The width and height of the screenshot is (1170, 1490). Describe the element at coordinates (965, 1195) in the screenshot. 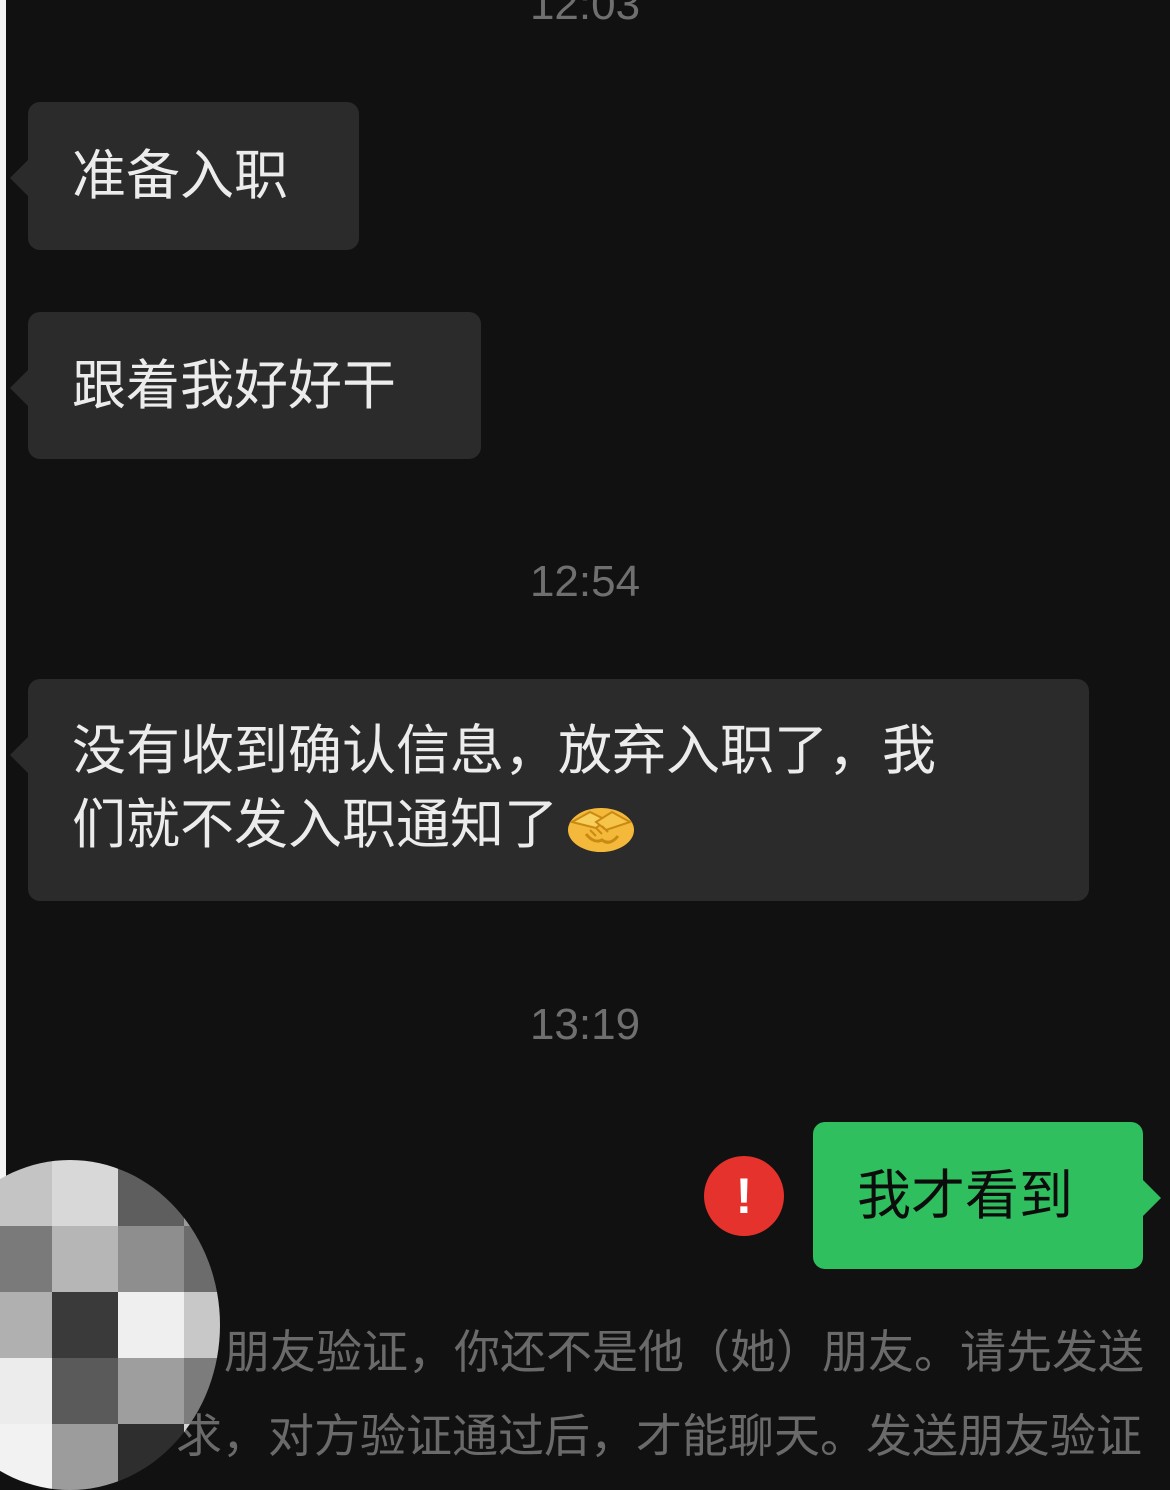

I see `message-text: 我才看到` at that location.